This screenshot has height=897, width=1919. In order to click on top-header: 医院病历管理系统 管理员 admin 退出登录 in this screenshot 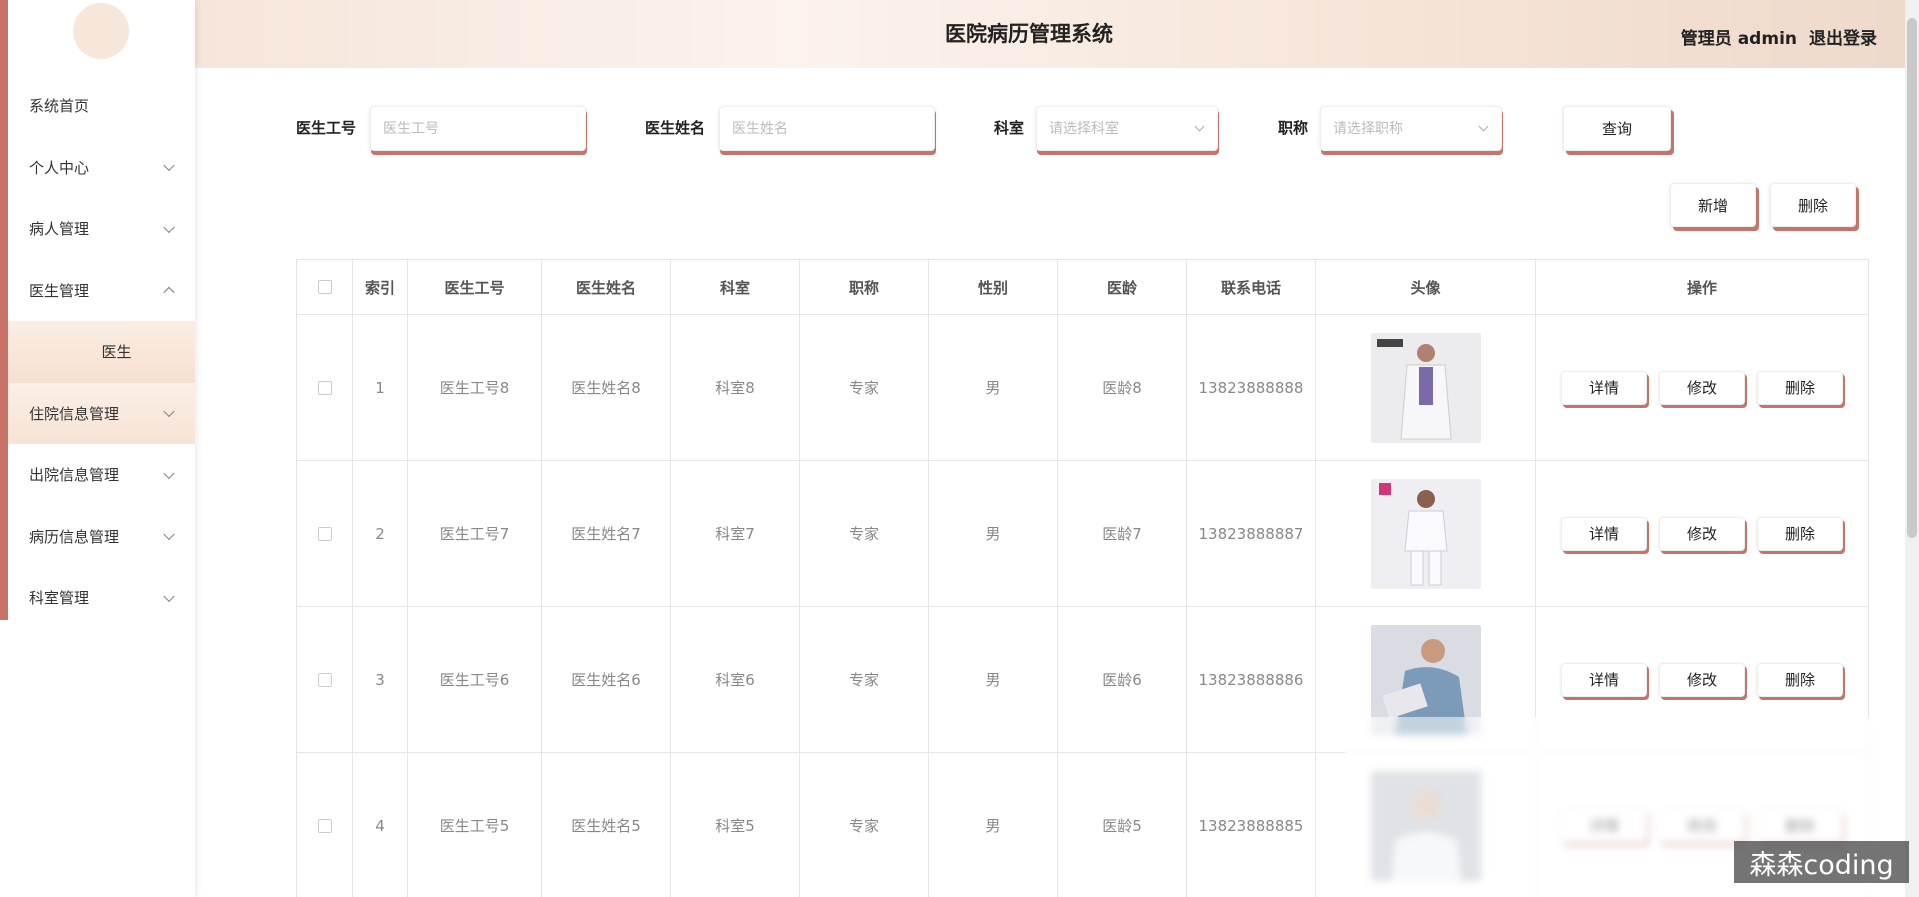, I will do `click(1050, 34)`.